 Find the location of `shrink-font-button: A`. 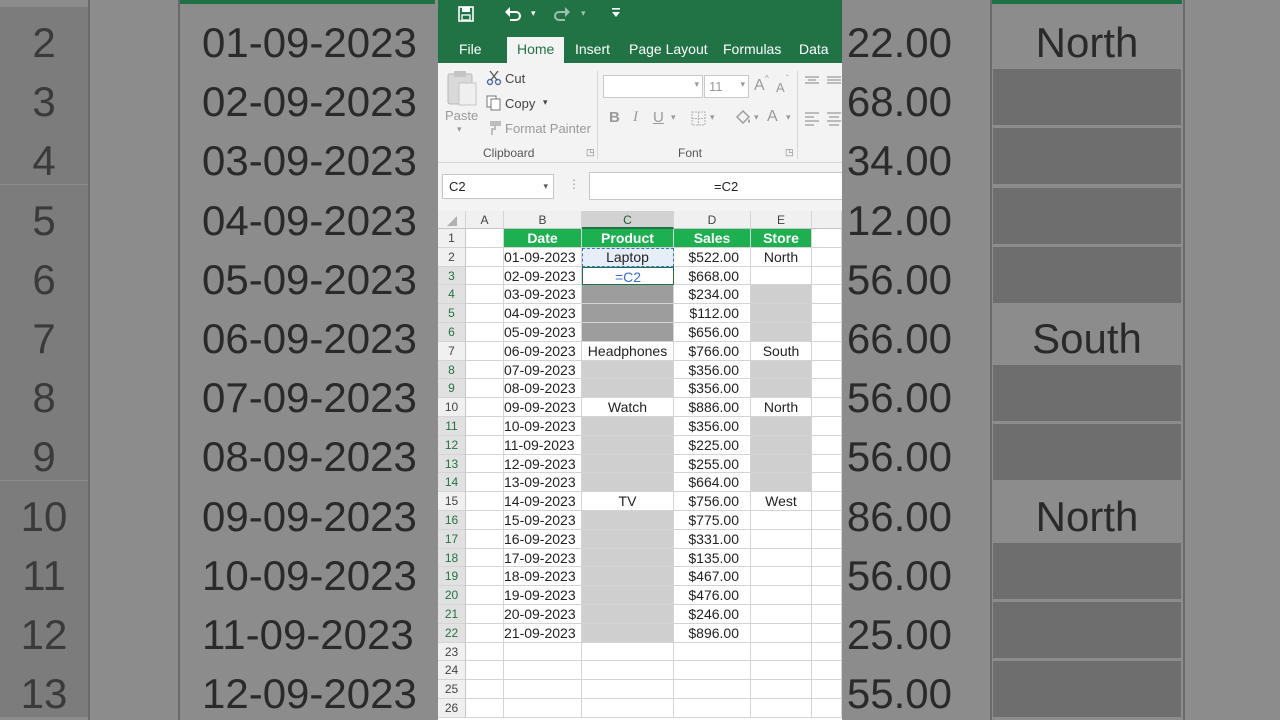

shrink-font-button: A is located at coordinates (780, 87).